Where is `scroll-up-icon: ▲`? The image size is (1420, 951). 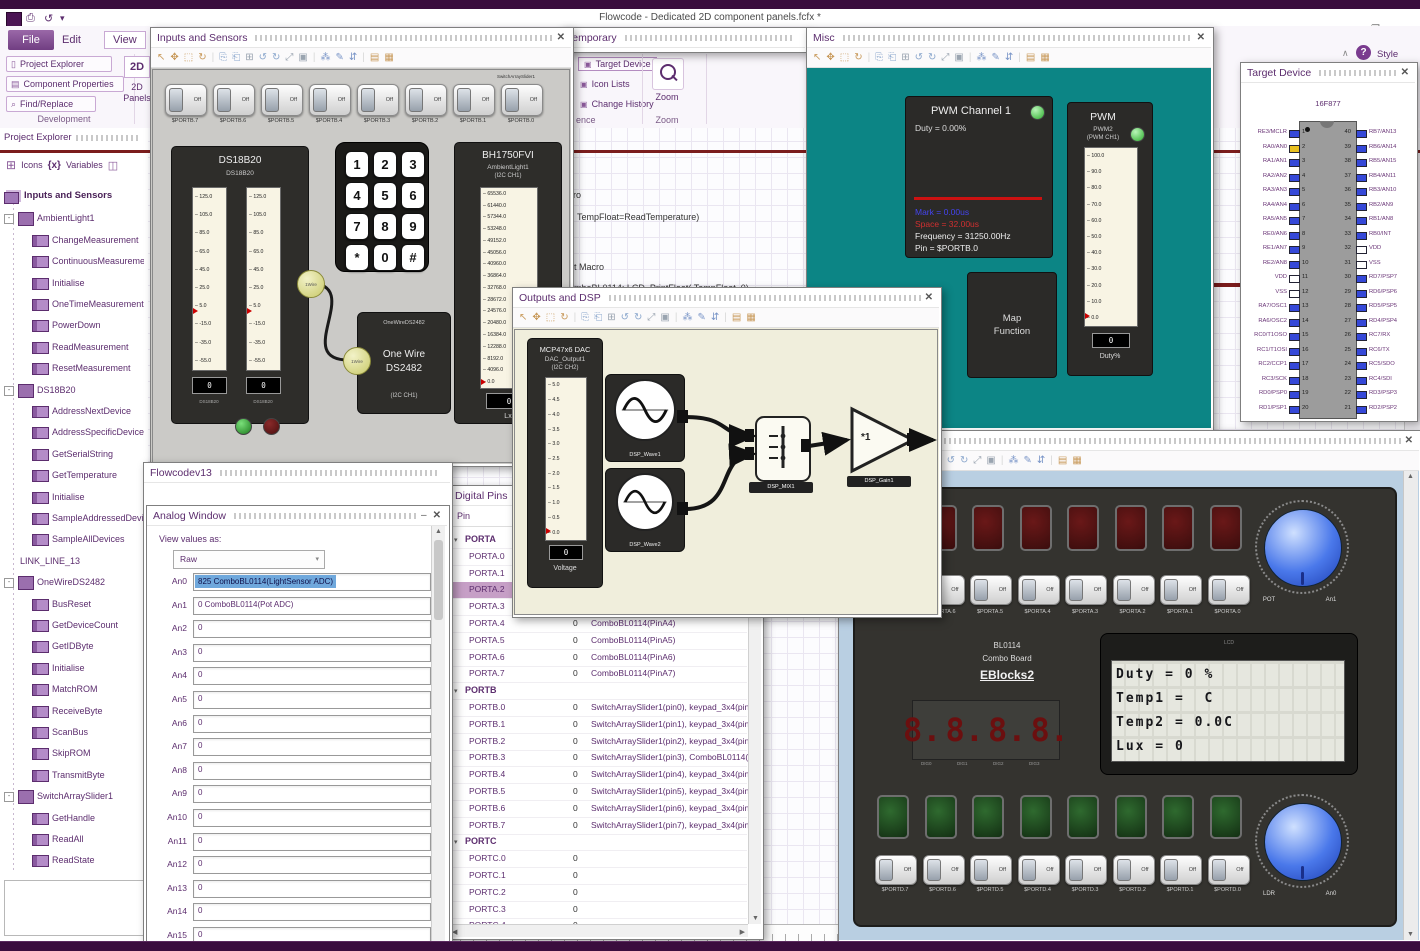
scroll-up-icon: ▲ is located at coordinates (438, 531).